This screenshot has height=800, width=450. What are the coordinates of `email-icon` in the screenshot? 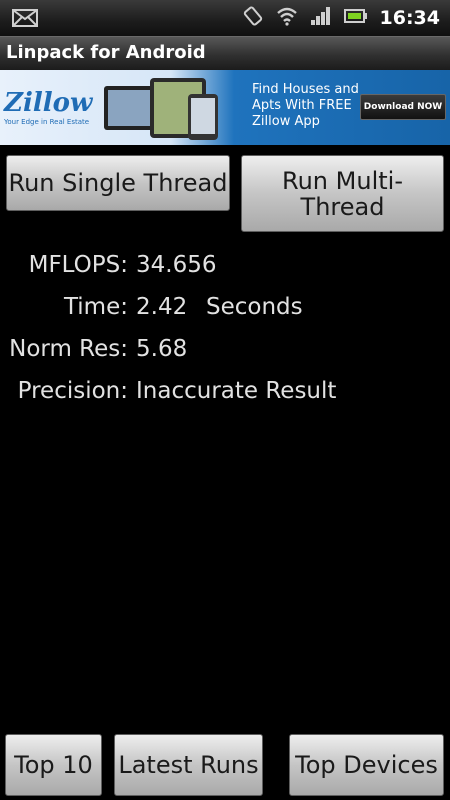 It's located at (25, 20).